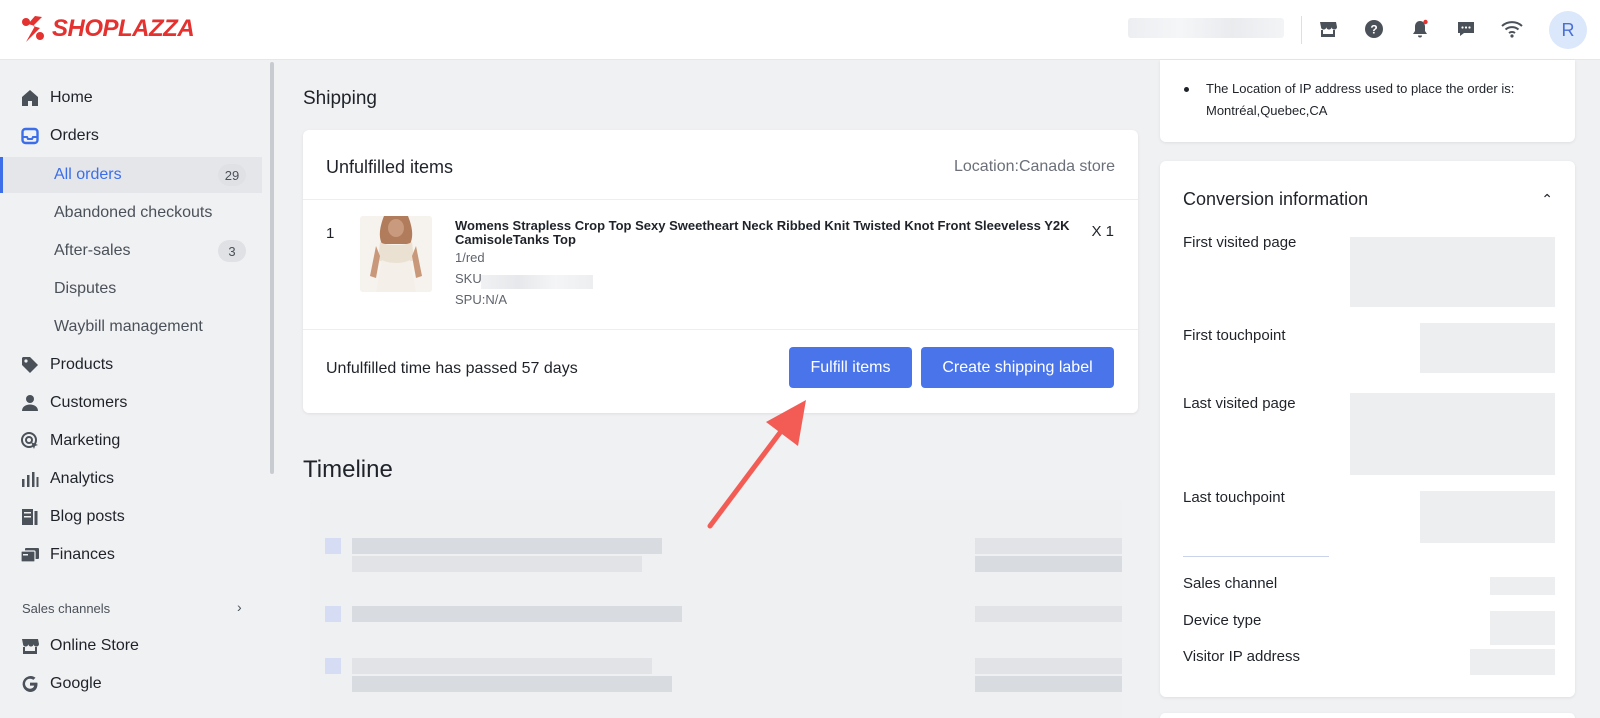 Image resolution: width=1600 pixels, height=718 pixels. I want to click on brand-logo: SHOPLAZZA, so click(107, 29).